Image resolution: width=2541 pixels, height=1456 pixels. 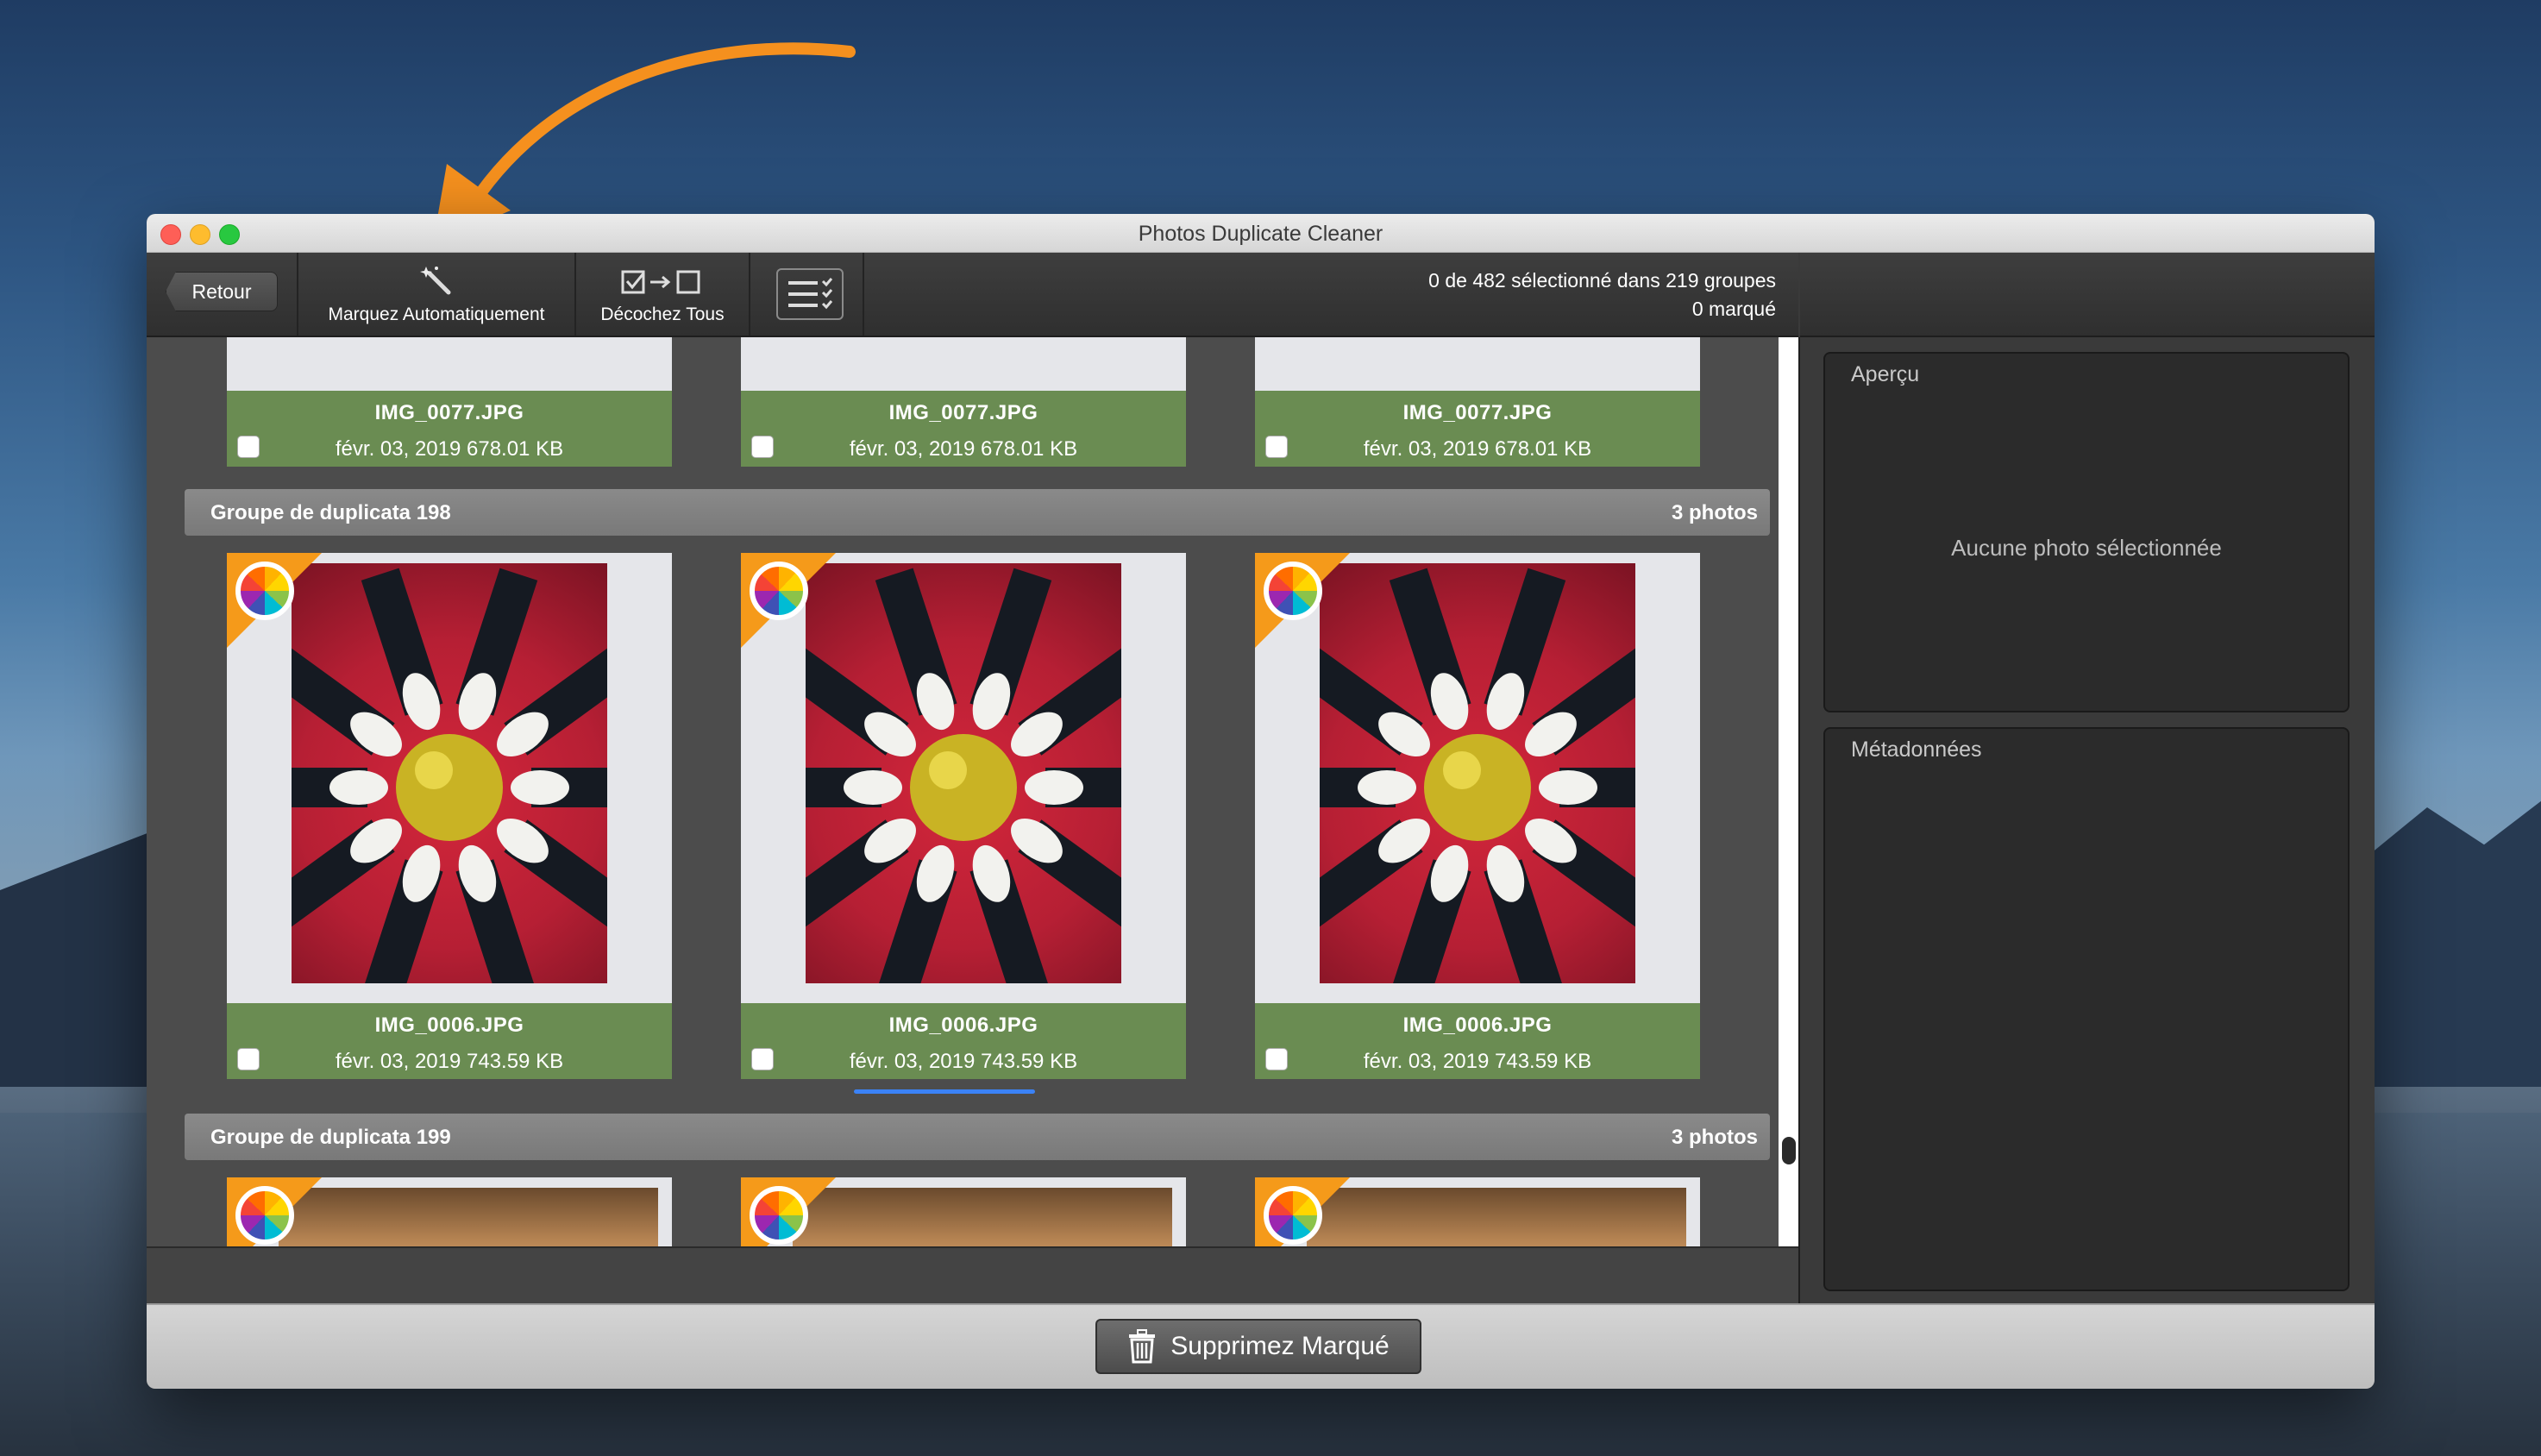 I want to click on marked-count-text: 0 marqué, so click(x=1733, y=309).